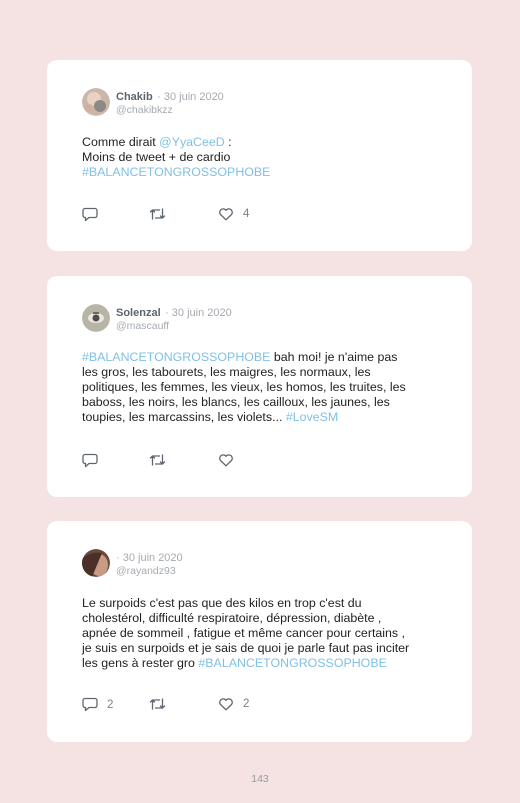  I want to click on reply-button: 2, so click(97, 704).